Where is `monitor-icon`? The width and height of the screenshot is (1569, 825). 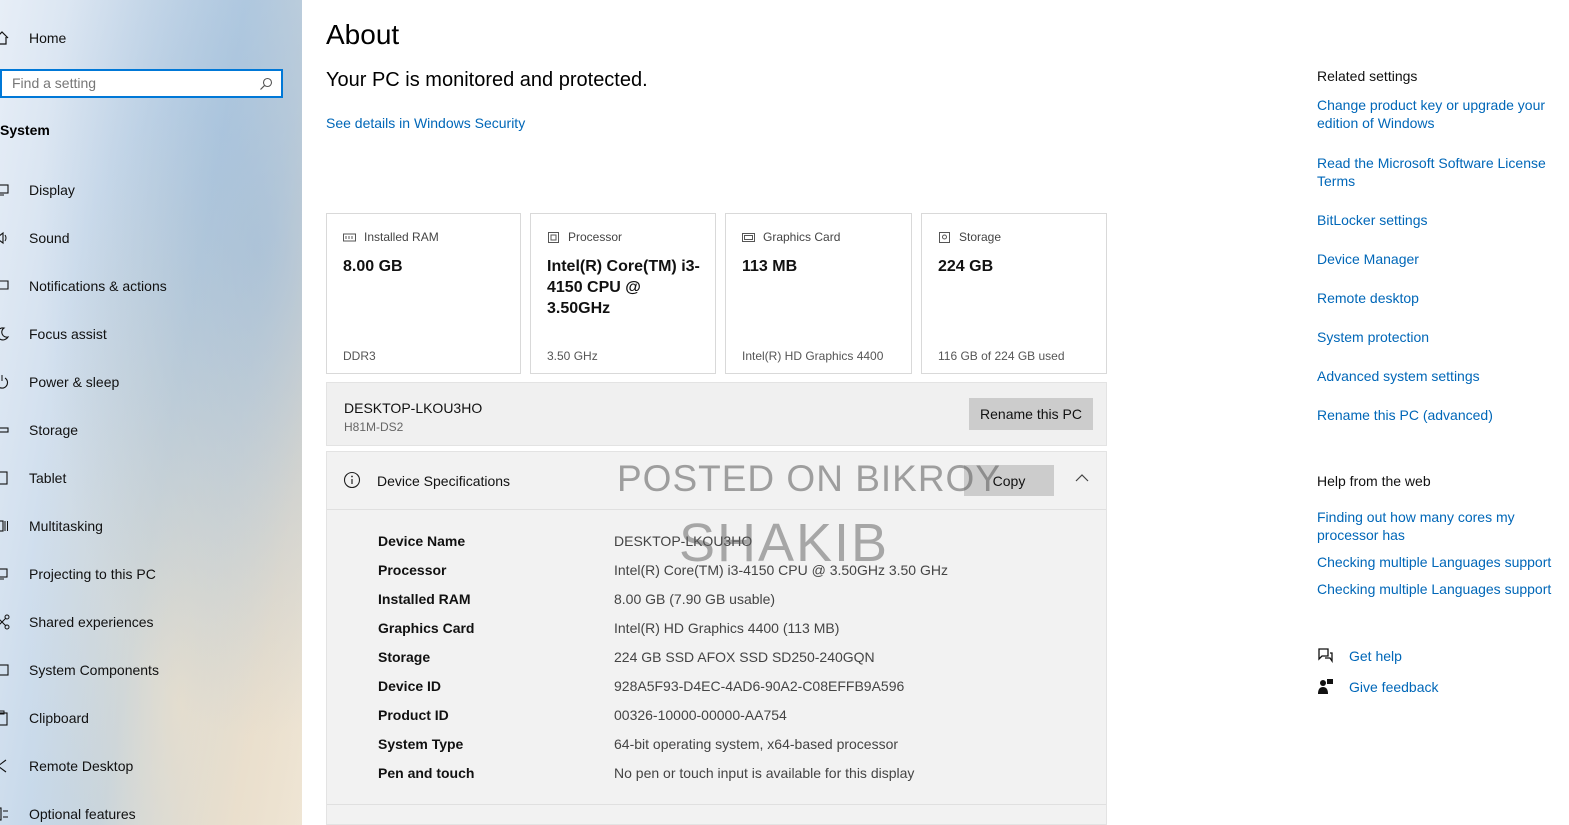
monitor-icon is located at coordinates (4, 190).